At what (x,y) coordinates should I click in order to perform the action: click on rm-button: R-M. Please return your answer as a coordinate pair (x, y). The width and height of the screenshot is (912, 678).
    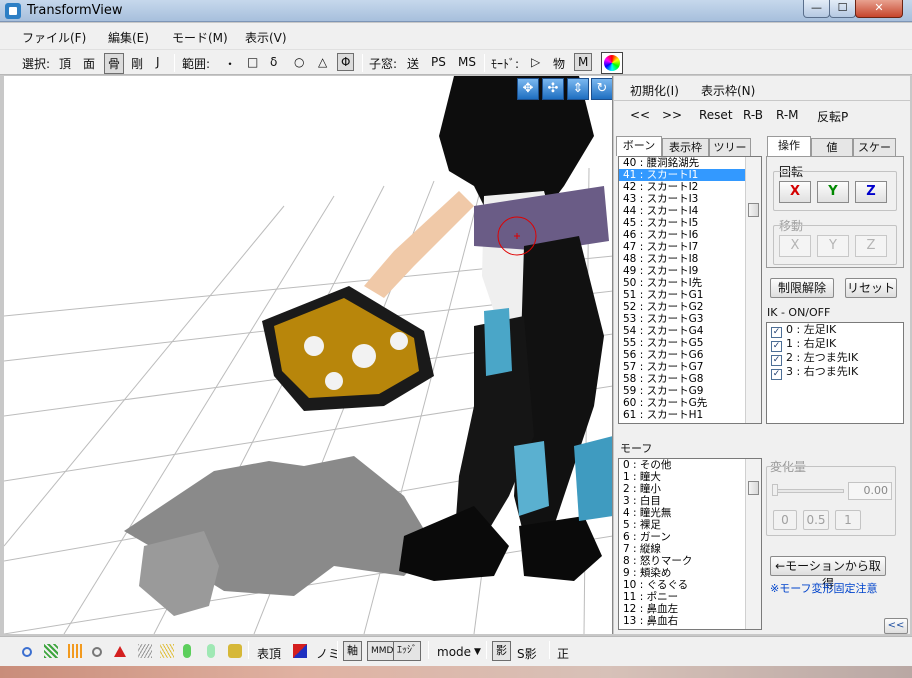
    Looking at the image, I should click on (787, 115).